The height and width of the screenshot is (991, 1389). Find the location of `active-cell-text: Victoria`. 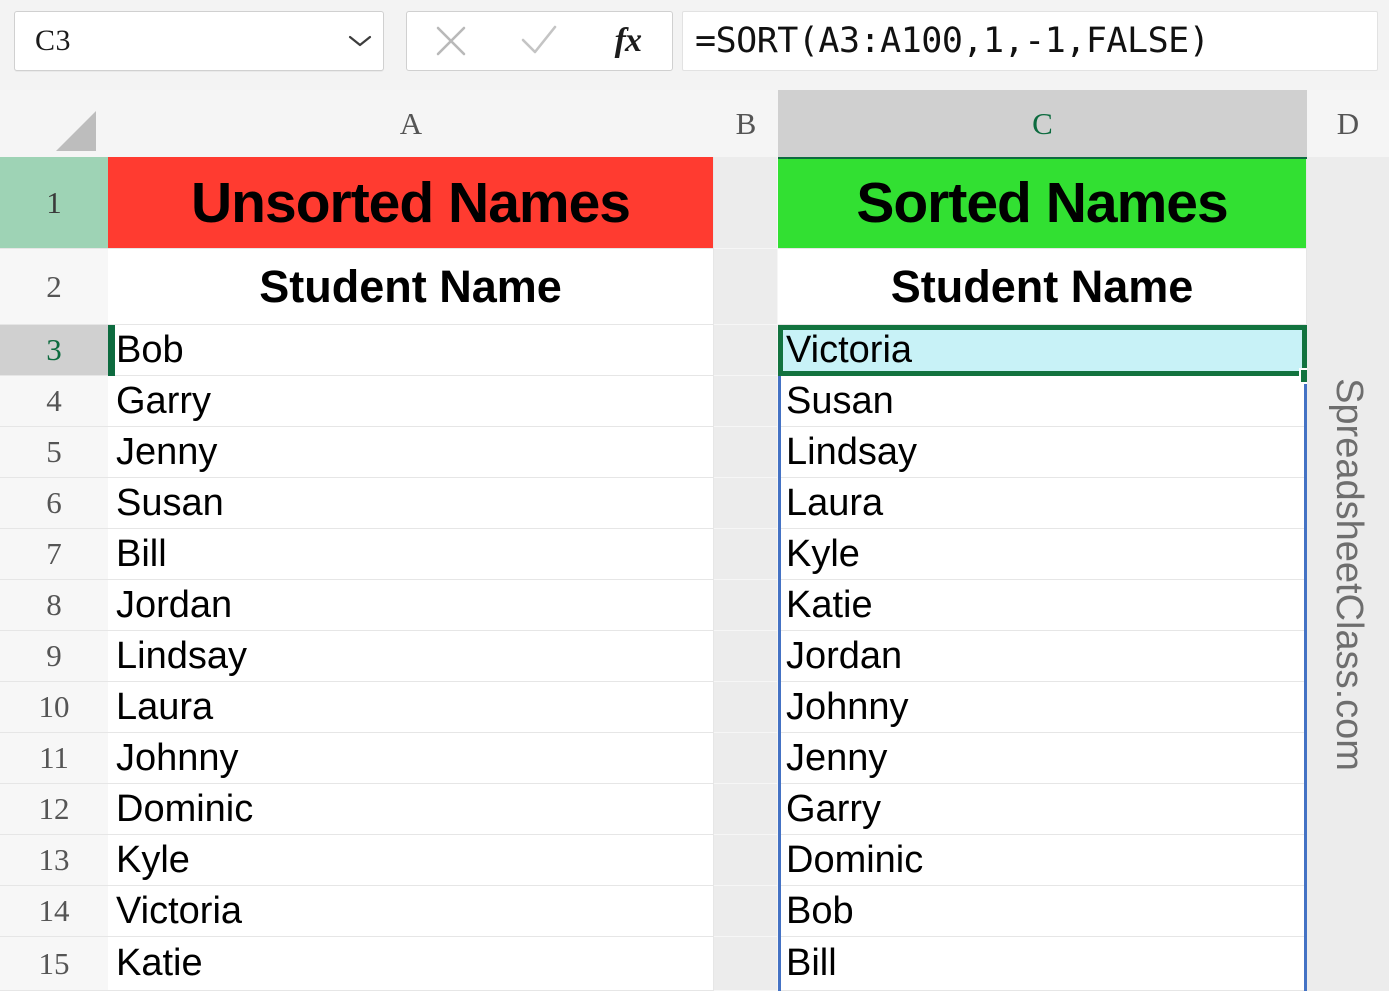

active-cell-text: Victoria is located at coordinates (849, 350).